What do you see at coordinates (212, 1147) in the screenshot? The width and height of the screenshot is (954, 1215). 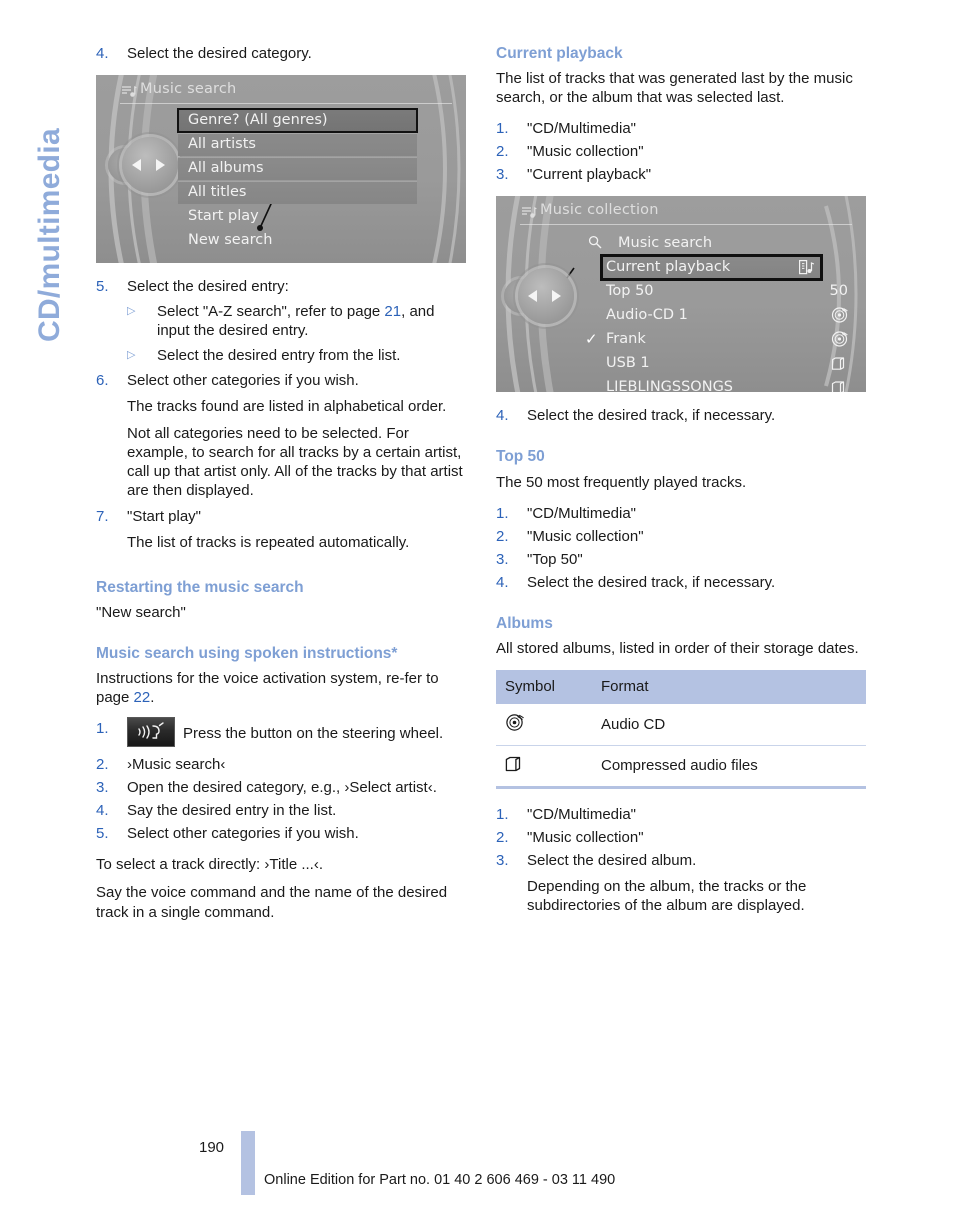 I see `page-number: 190` at bounding box center [212, 1147].